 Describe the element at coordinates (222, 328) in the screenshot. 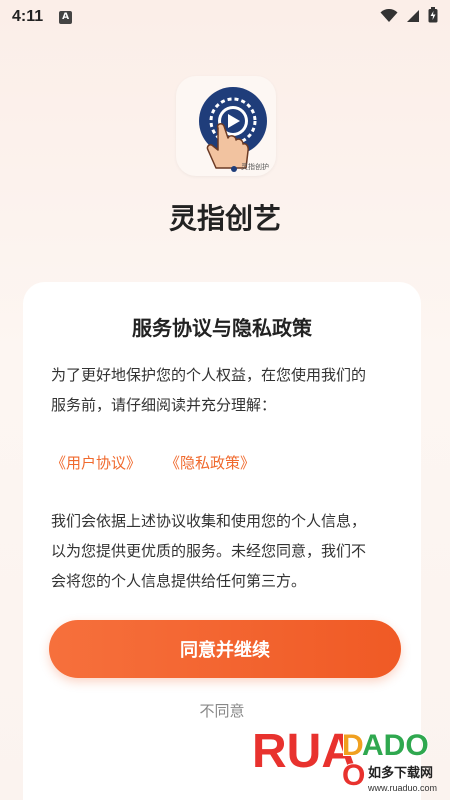

I see `dialog-title: 服务协议与隐私政策` at that location.